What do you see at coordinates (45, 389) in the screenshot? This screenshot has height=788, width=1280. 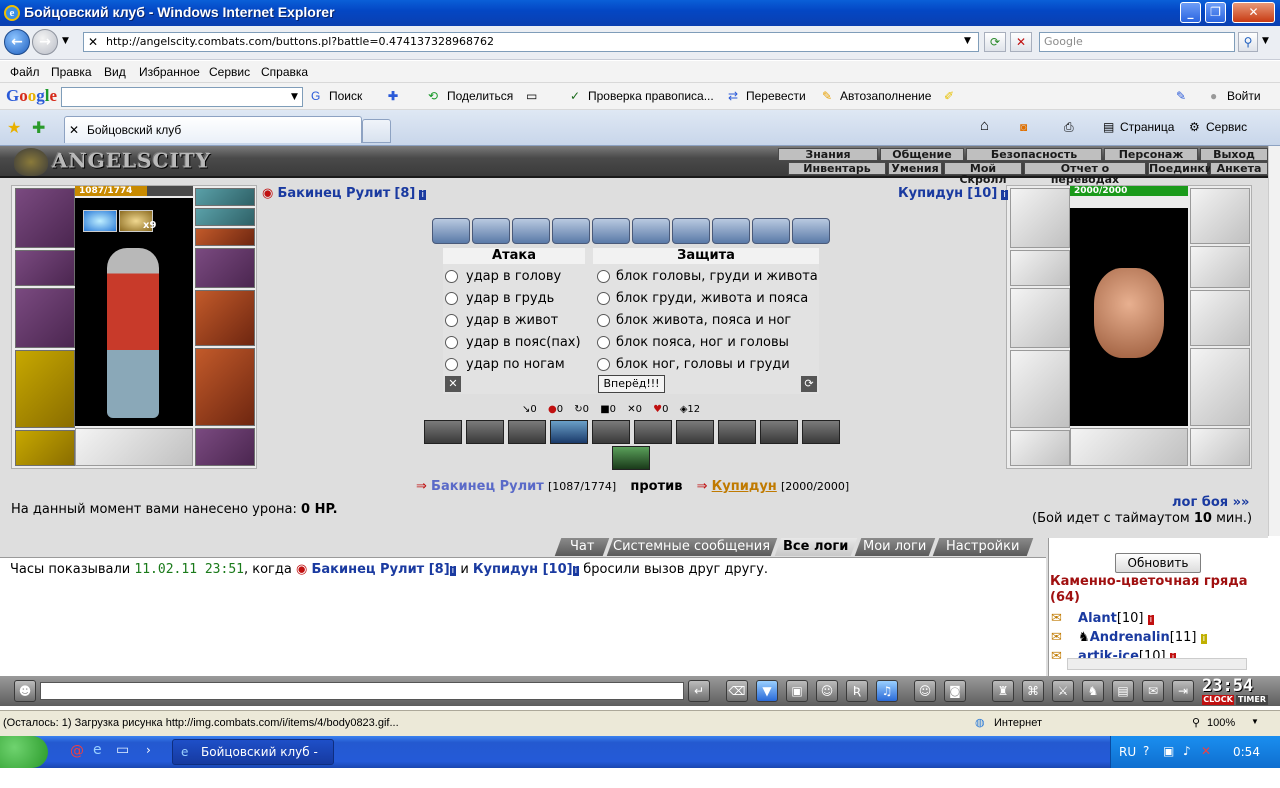 I see `armor-slot` at bounding box center [45, 389].